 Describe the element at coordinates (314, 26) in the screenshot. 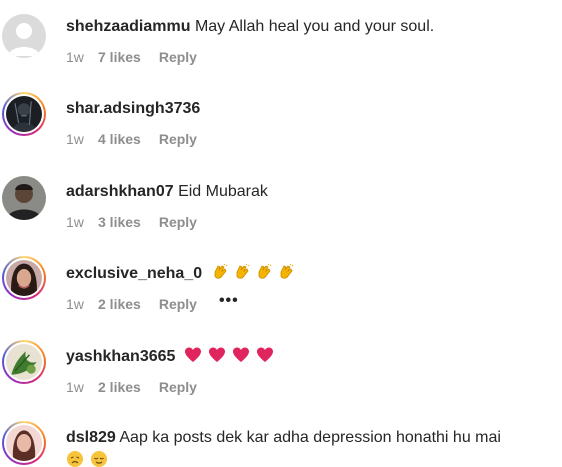

I see `comment-text: May Allah heal you and your soul.` at that location.